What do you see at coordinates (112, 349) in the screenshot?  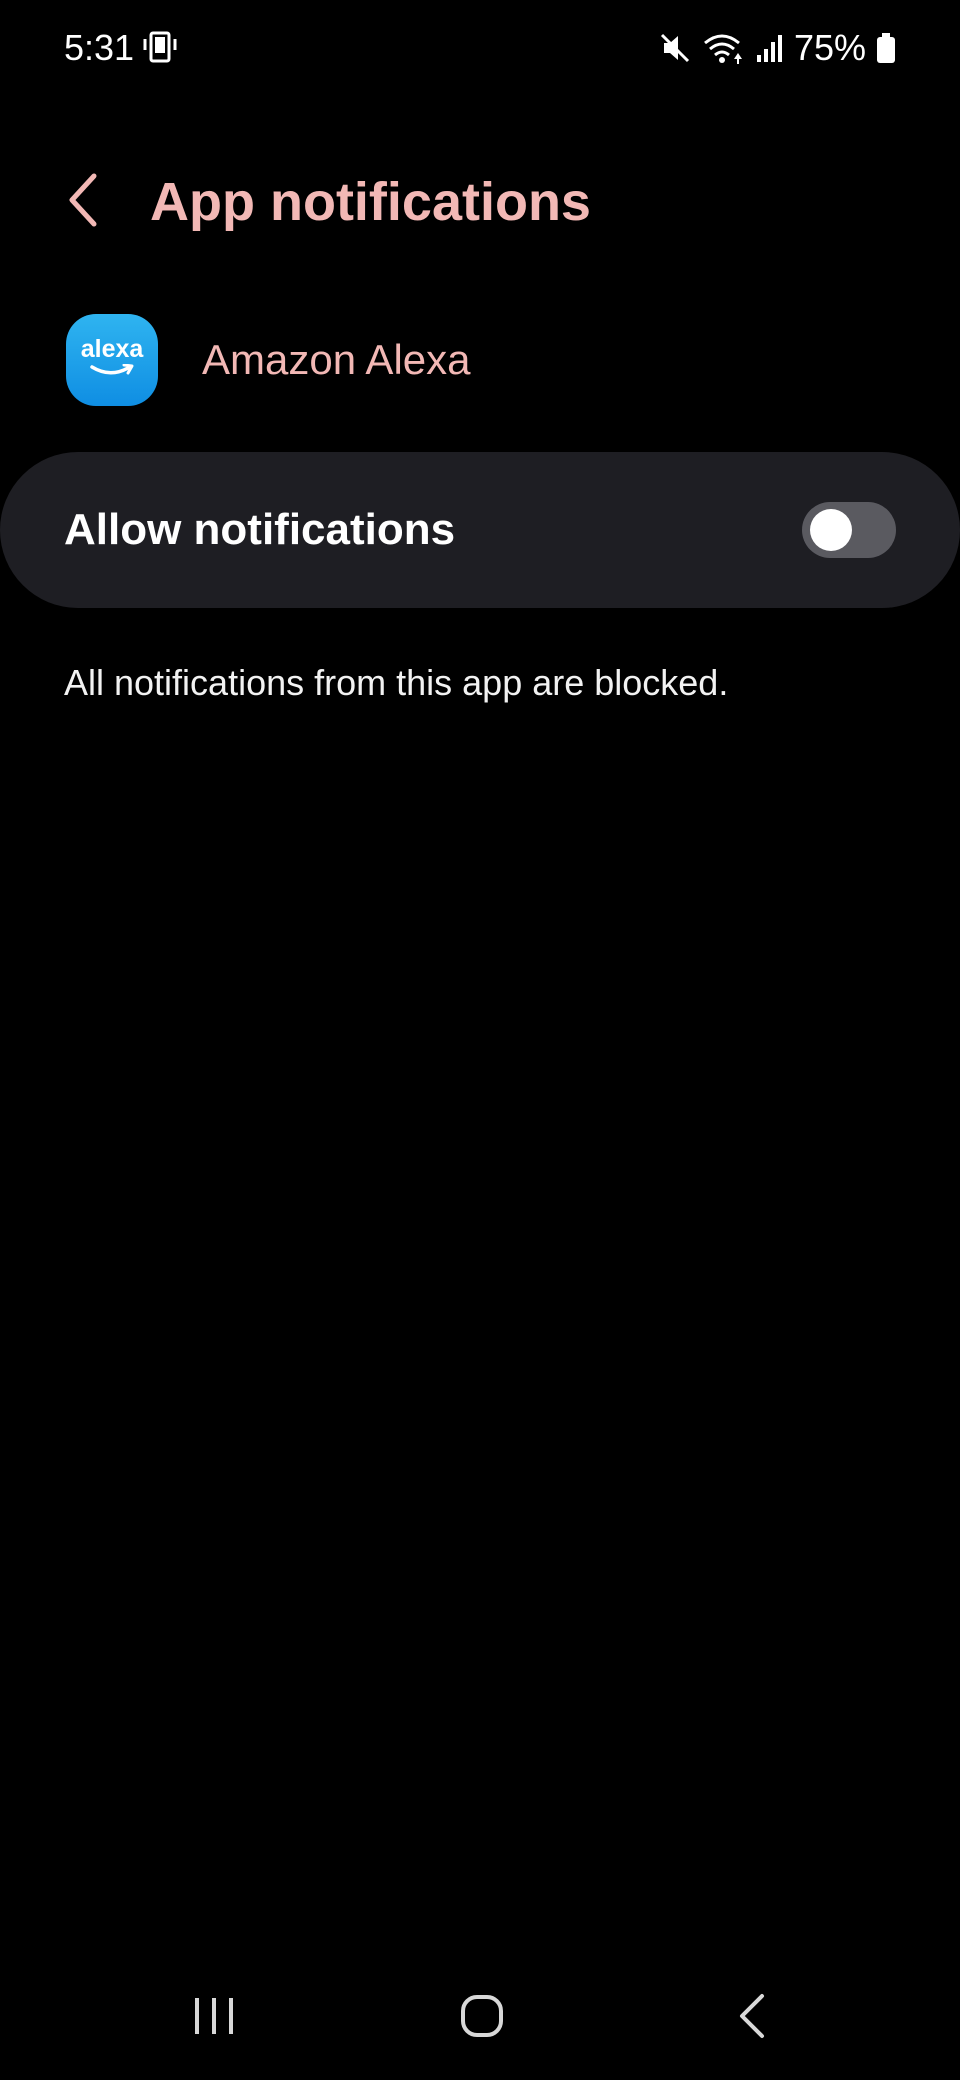 I see `app-icon-wordmark: alexa` at bounding box center [112, 349].